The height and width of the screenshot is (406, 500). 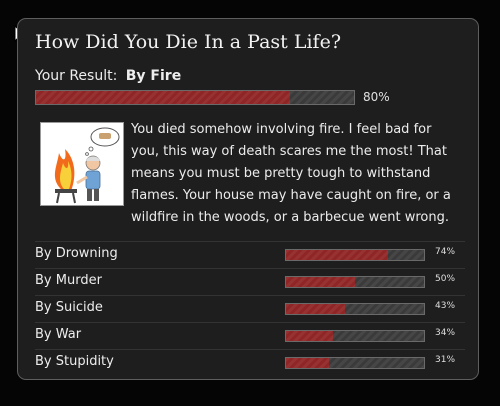 I want to click on result-row-percent: 31%, so click(x=445, y=360).